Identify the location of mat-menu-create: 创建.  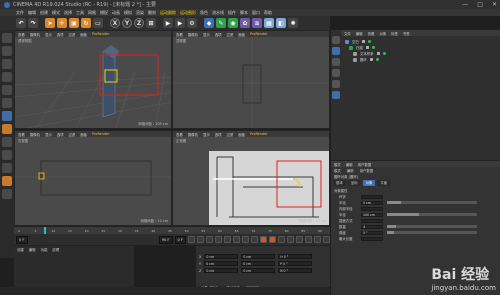
(20, 249).